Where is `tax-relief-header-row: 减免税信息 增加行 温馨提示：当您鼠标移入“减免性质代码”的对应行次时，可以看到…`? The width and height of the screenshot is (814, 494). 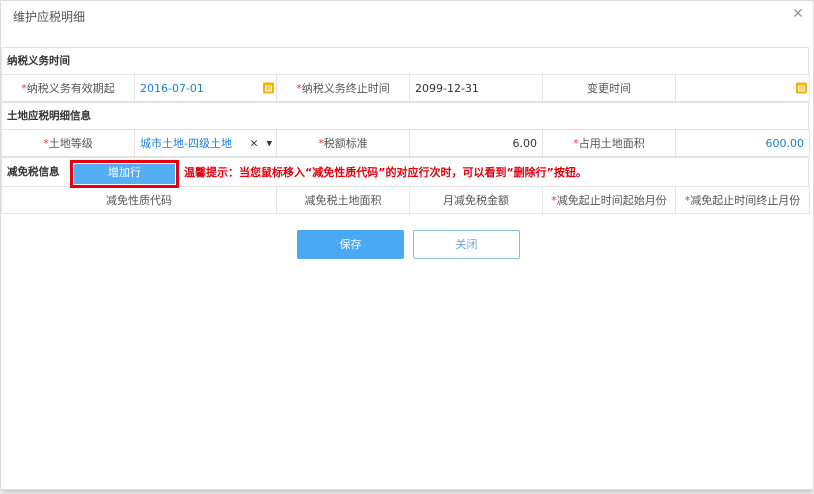
tax-relief-header-row: 减免税信息 增加行 温馨提示：当您鼠标移入“减免性质代码”的对应行次时，可以看到… is located at coordinates (405, 172).